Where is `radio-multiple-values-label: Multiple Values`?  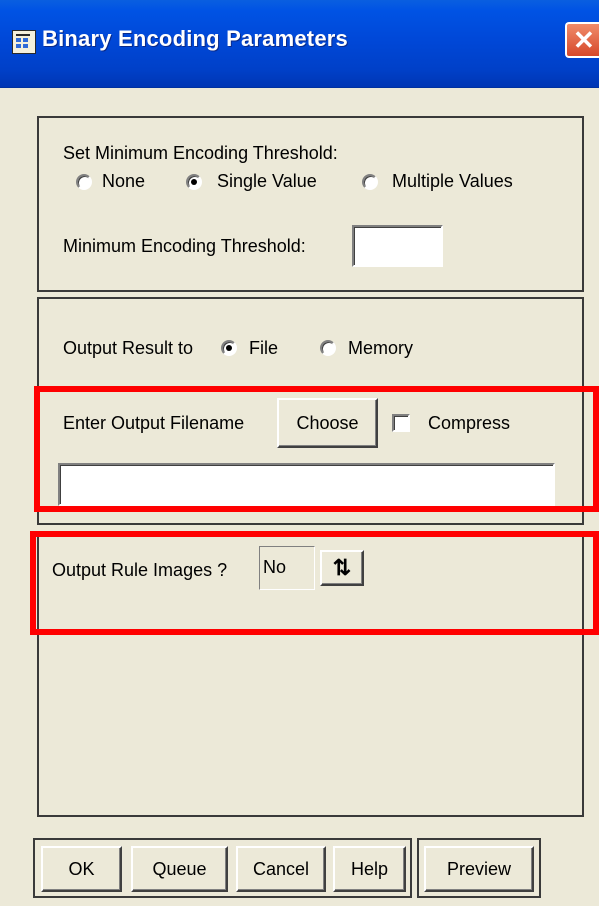 radio-multiple-values-label: Multiple Values is located at coordinates (452, 181).